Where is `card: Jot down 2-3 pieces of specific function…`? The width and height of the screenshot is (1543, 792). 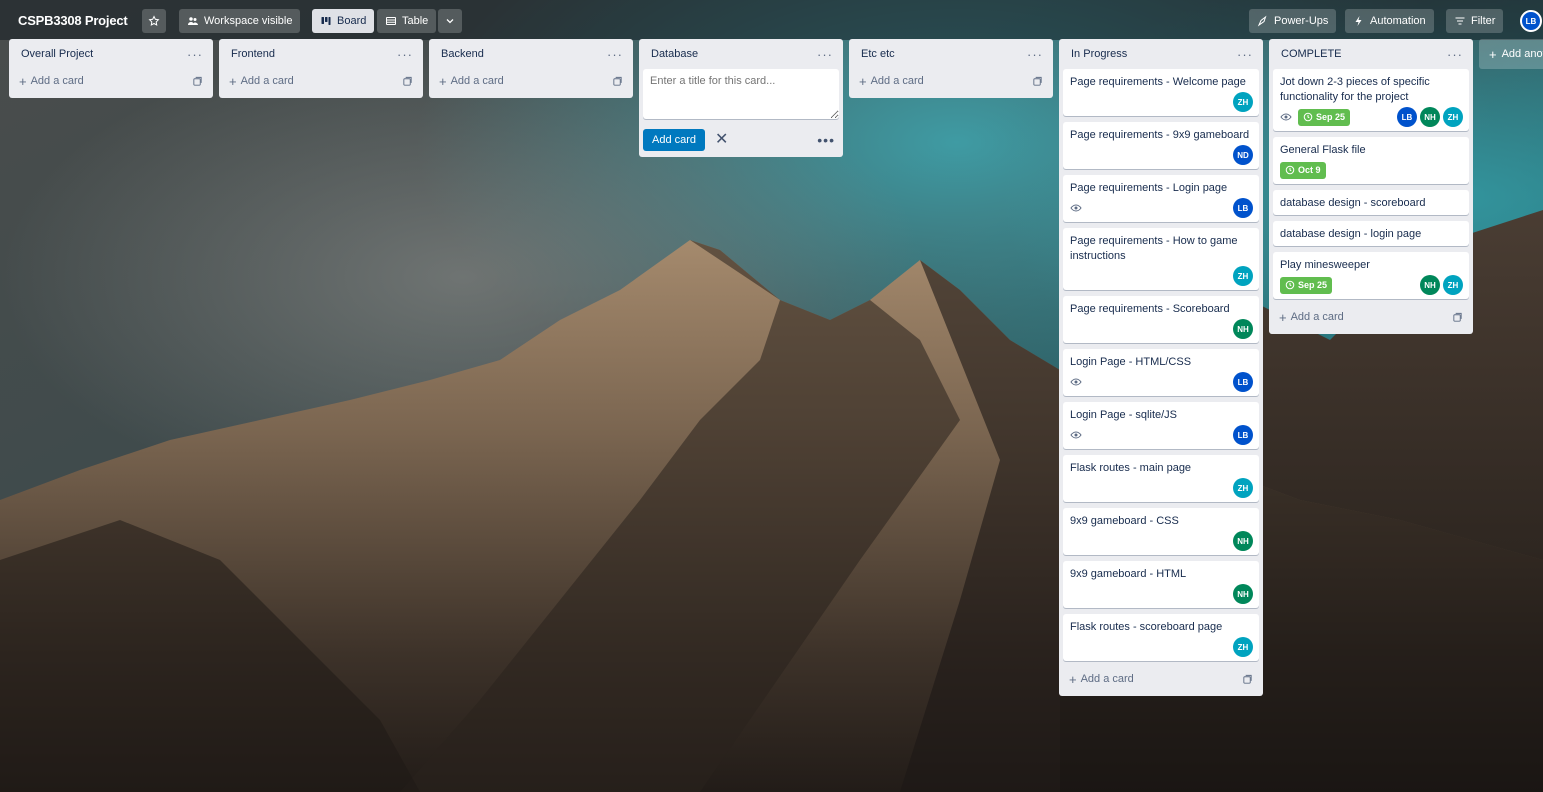 card: Jot down 2-3 pieces of specific function… is located at coordinates (1371, 100).